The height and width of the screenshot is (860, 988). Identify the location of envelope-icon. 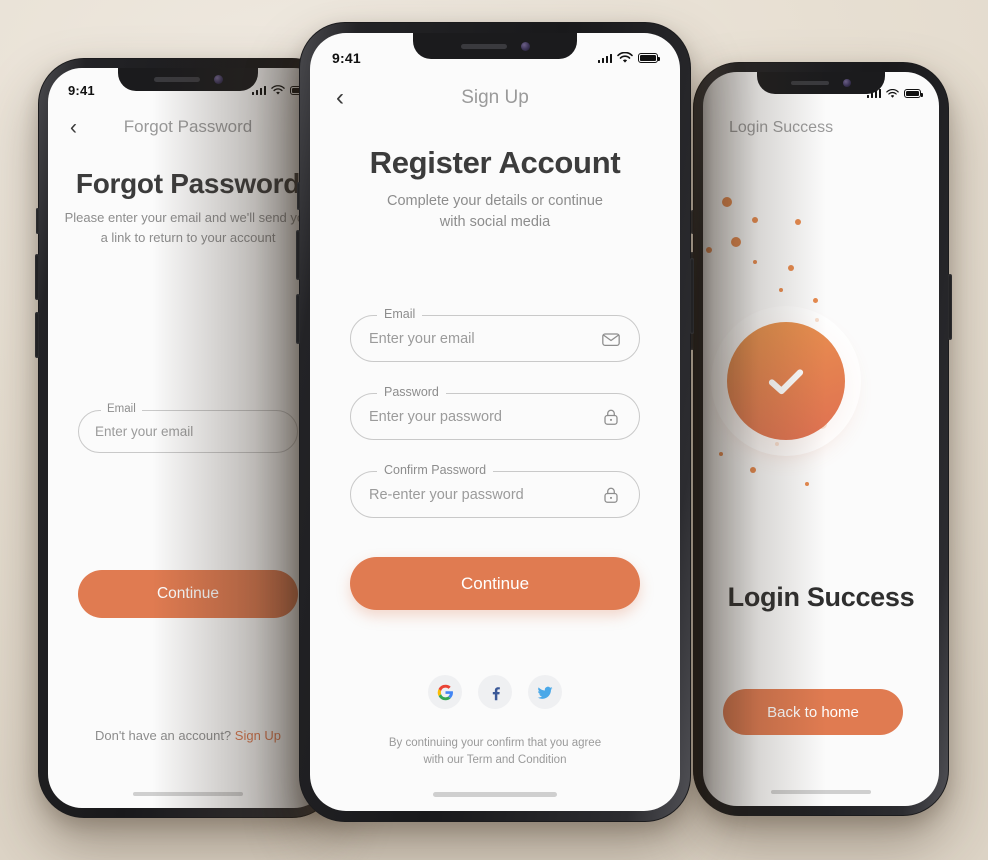
(611, 339).